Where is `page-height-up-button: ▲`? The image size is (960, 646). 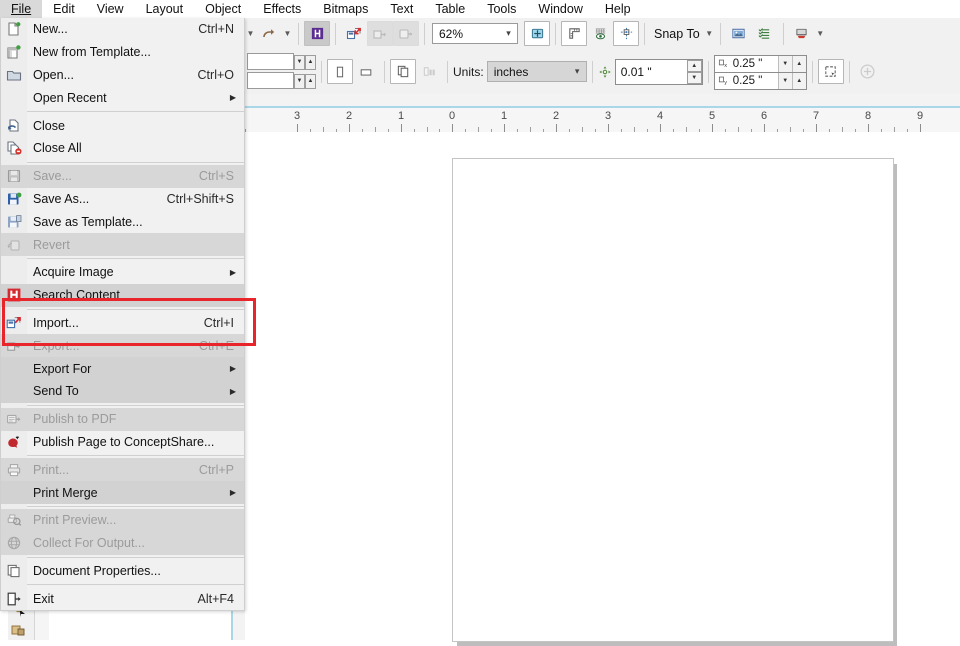
page-height-up-button: ▲ is located at coordinates (310, 81).